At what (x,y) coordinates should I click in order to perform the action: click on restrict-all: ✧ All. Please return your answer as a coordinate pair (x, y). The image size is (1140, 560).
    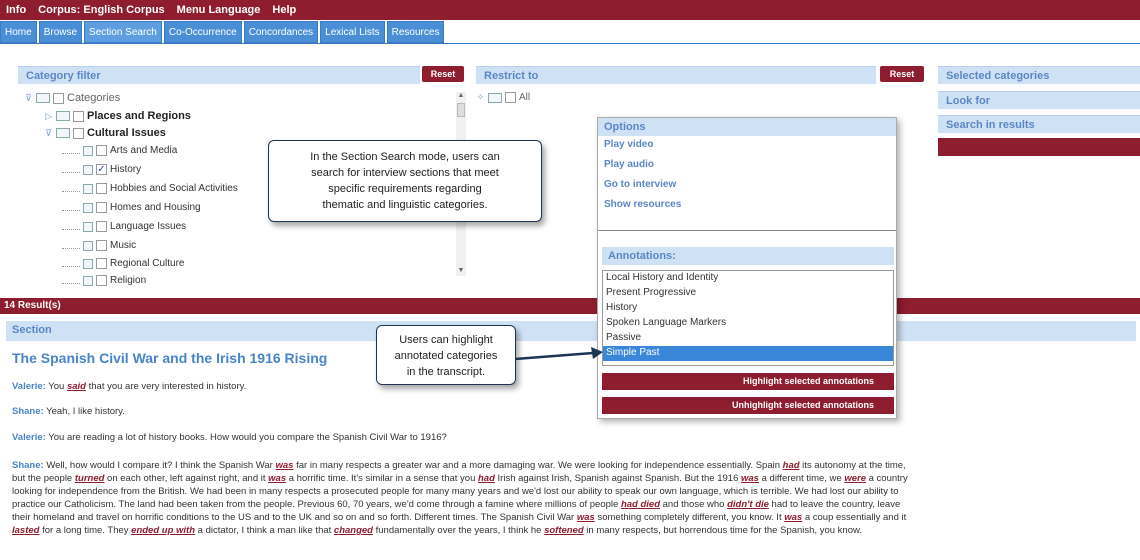
    Looking at the image, I should click on (503, 97).